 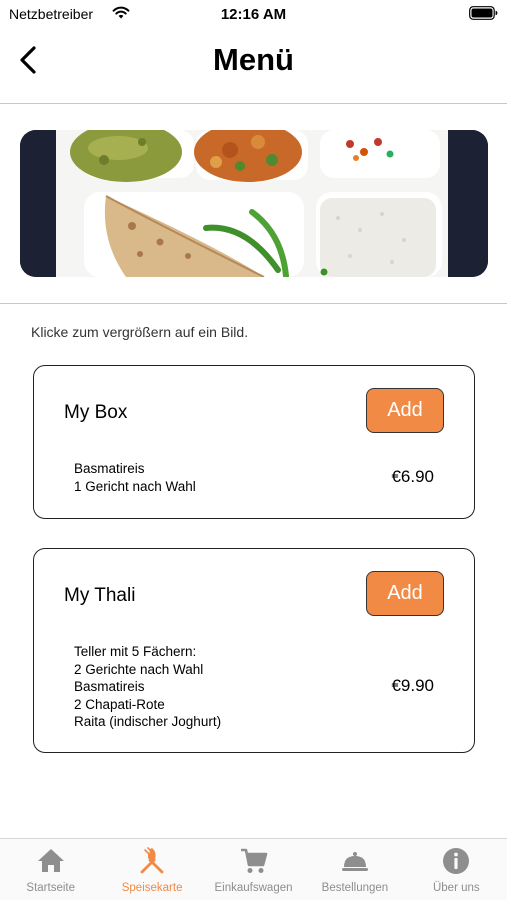 I want to click on menu-item-title: My Box, so click(x=96, y=412).